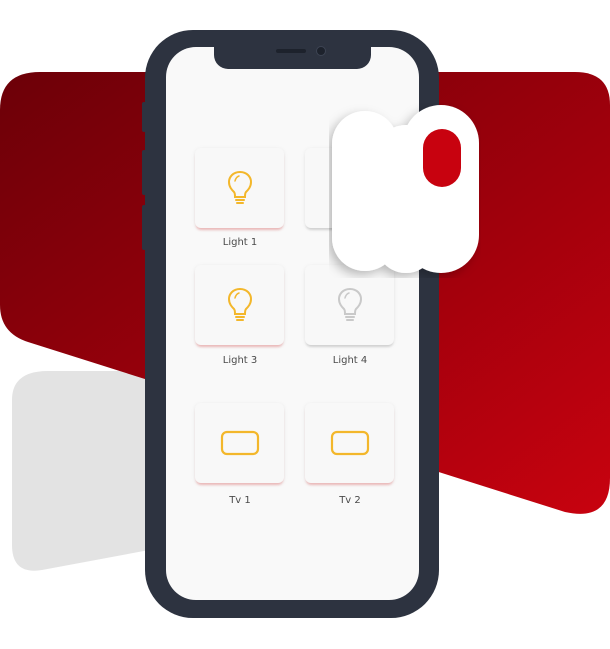 The image size is (610, 649). What do you see at coordinates (240, 360) in the screenshot?
I see `device-label: Light 3` at bounding box center [240, 360].